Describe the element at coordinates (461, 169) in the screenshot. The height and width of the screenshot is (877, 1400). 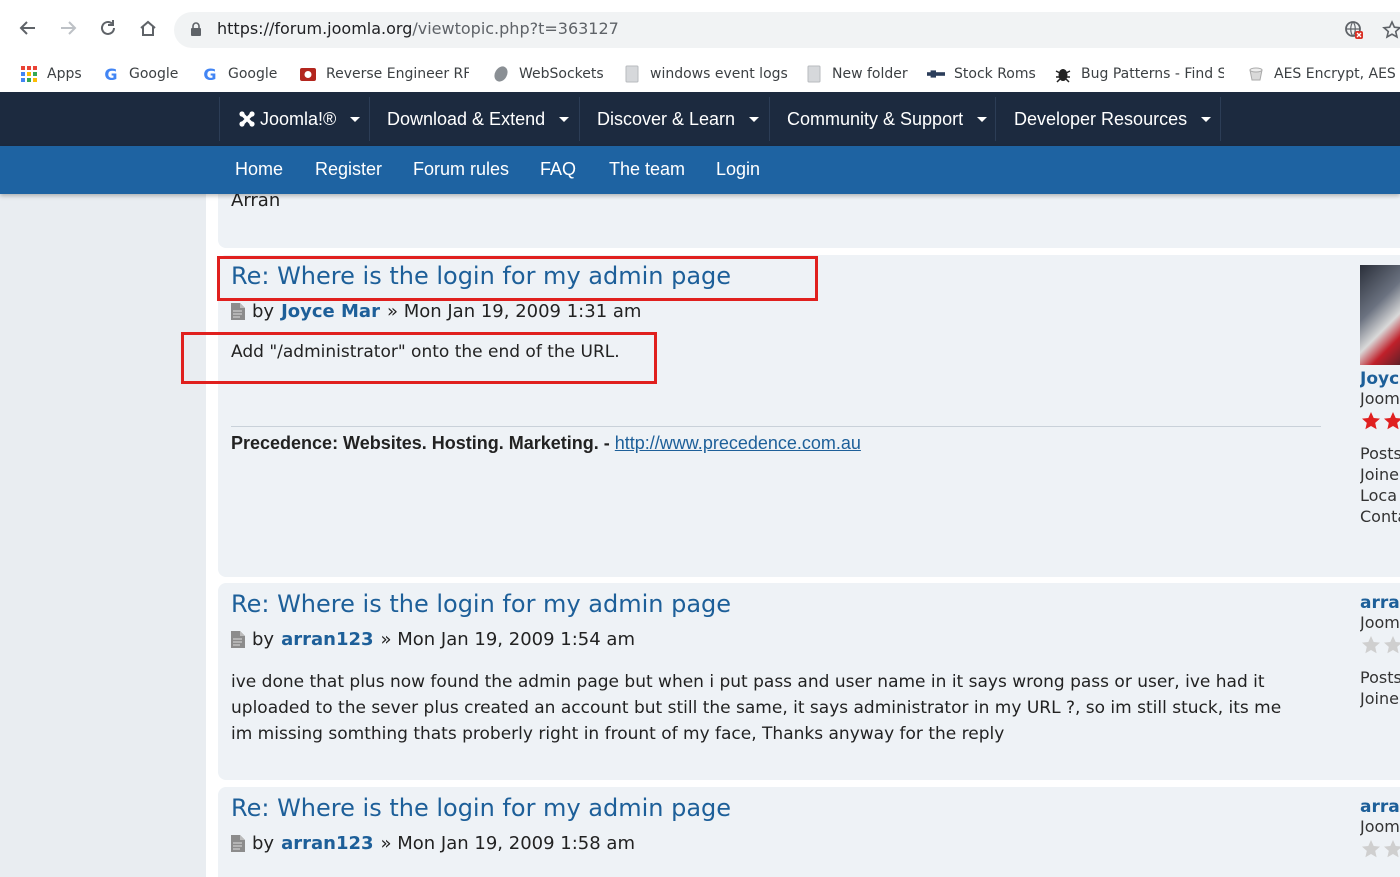
I see `subnav-forum-rules: Forum rules` at that location.